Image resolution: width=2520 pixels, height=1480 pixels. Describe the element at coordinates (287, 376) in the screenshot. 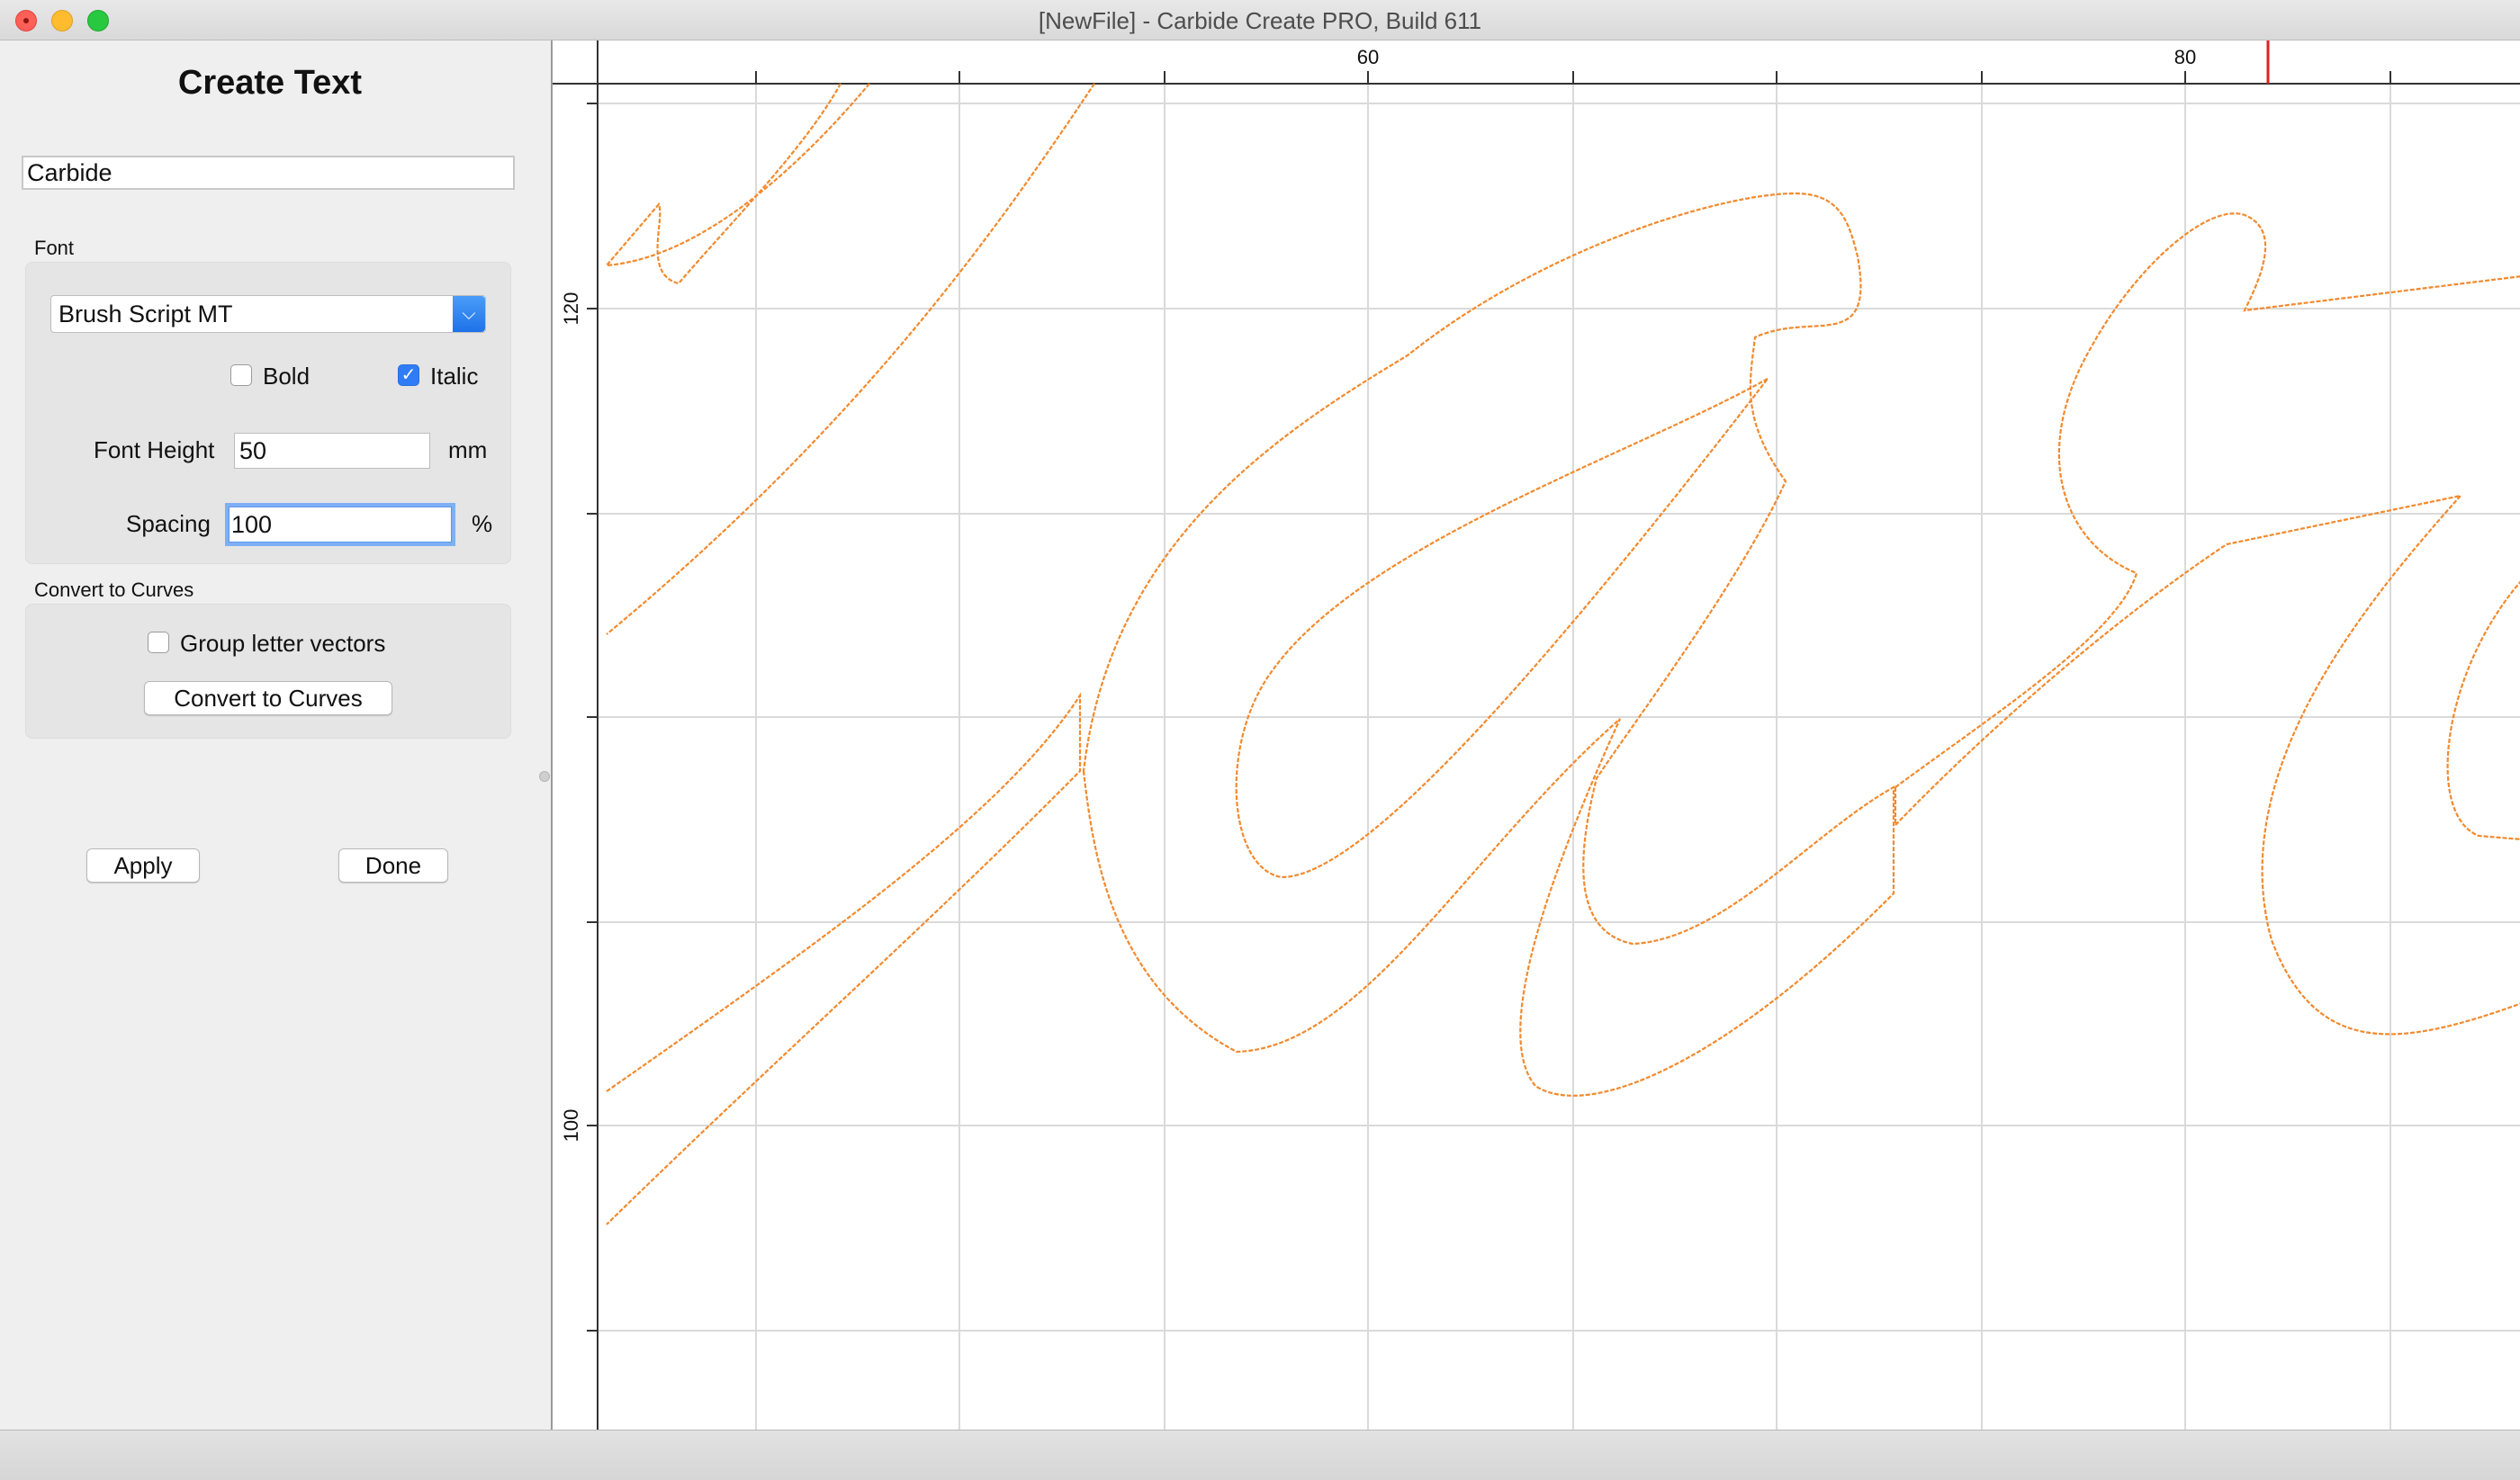

I see `bold-label: Bold` at that location.